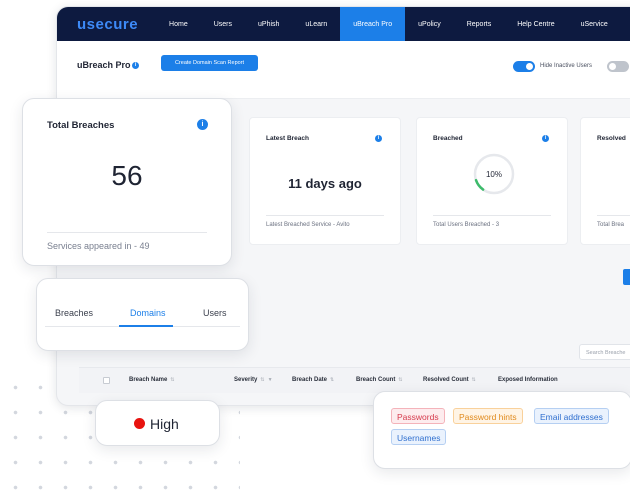 The image size is (630, 503). I want to click on active-tab-indicator, so click(146, 326).